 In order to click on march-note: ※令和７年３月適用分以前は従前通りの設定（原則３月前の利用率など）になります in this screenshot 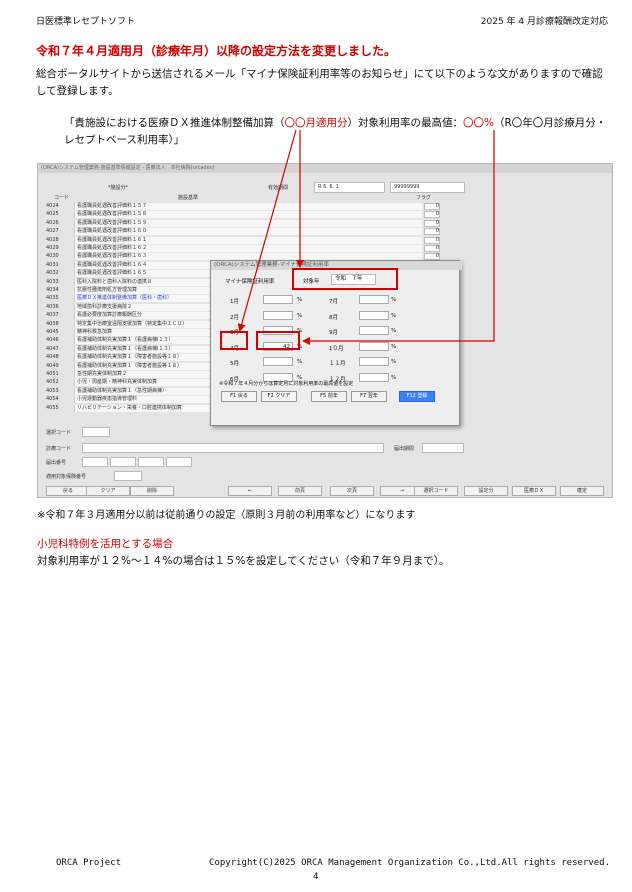, I will do `click(226, 515)`.